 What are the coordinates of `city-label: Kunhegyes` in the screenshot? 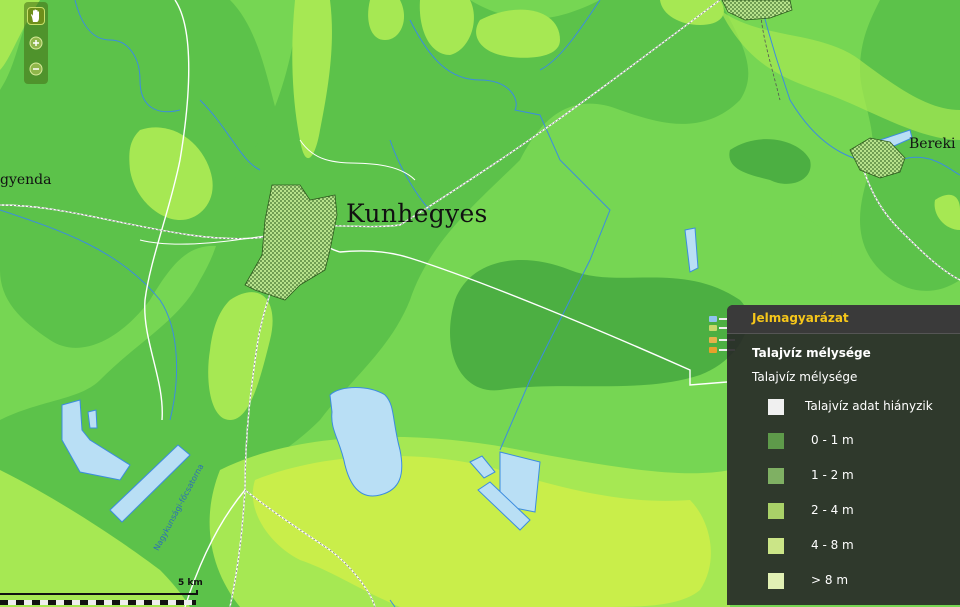 It's located at (417, 213).